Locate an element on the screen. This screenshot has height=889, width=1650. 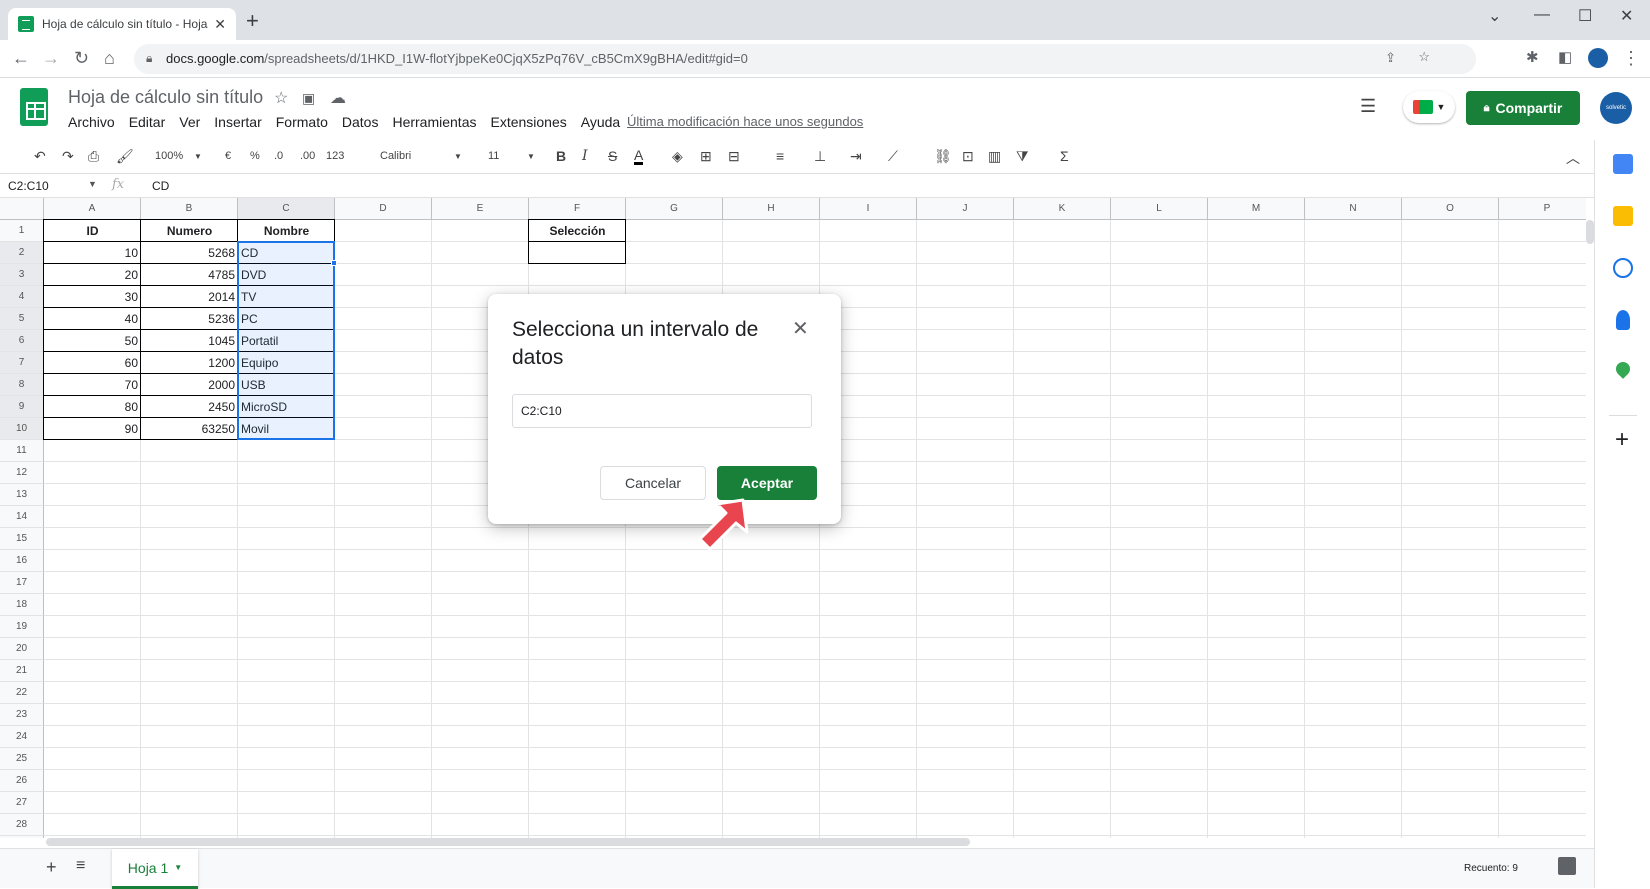
row-header-8: 8 is located at coordinates (22, 385).